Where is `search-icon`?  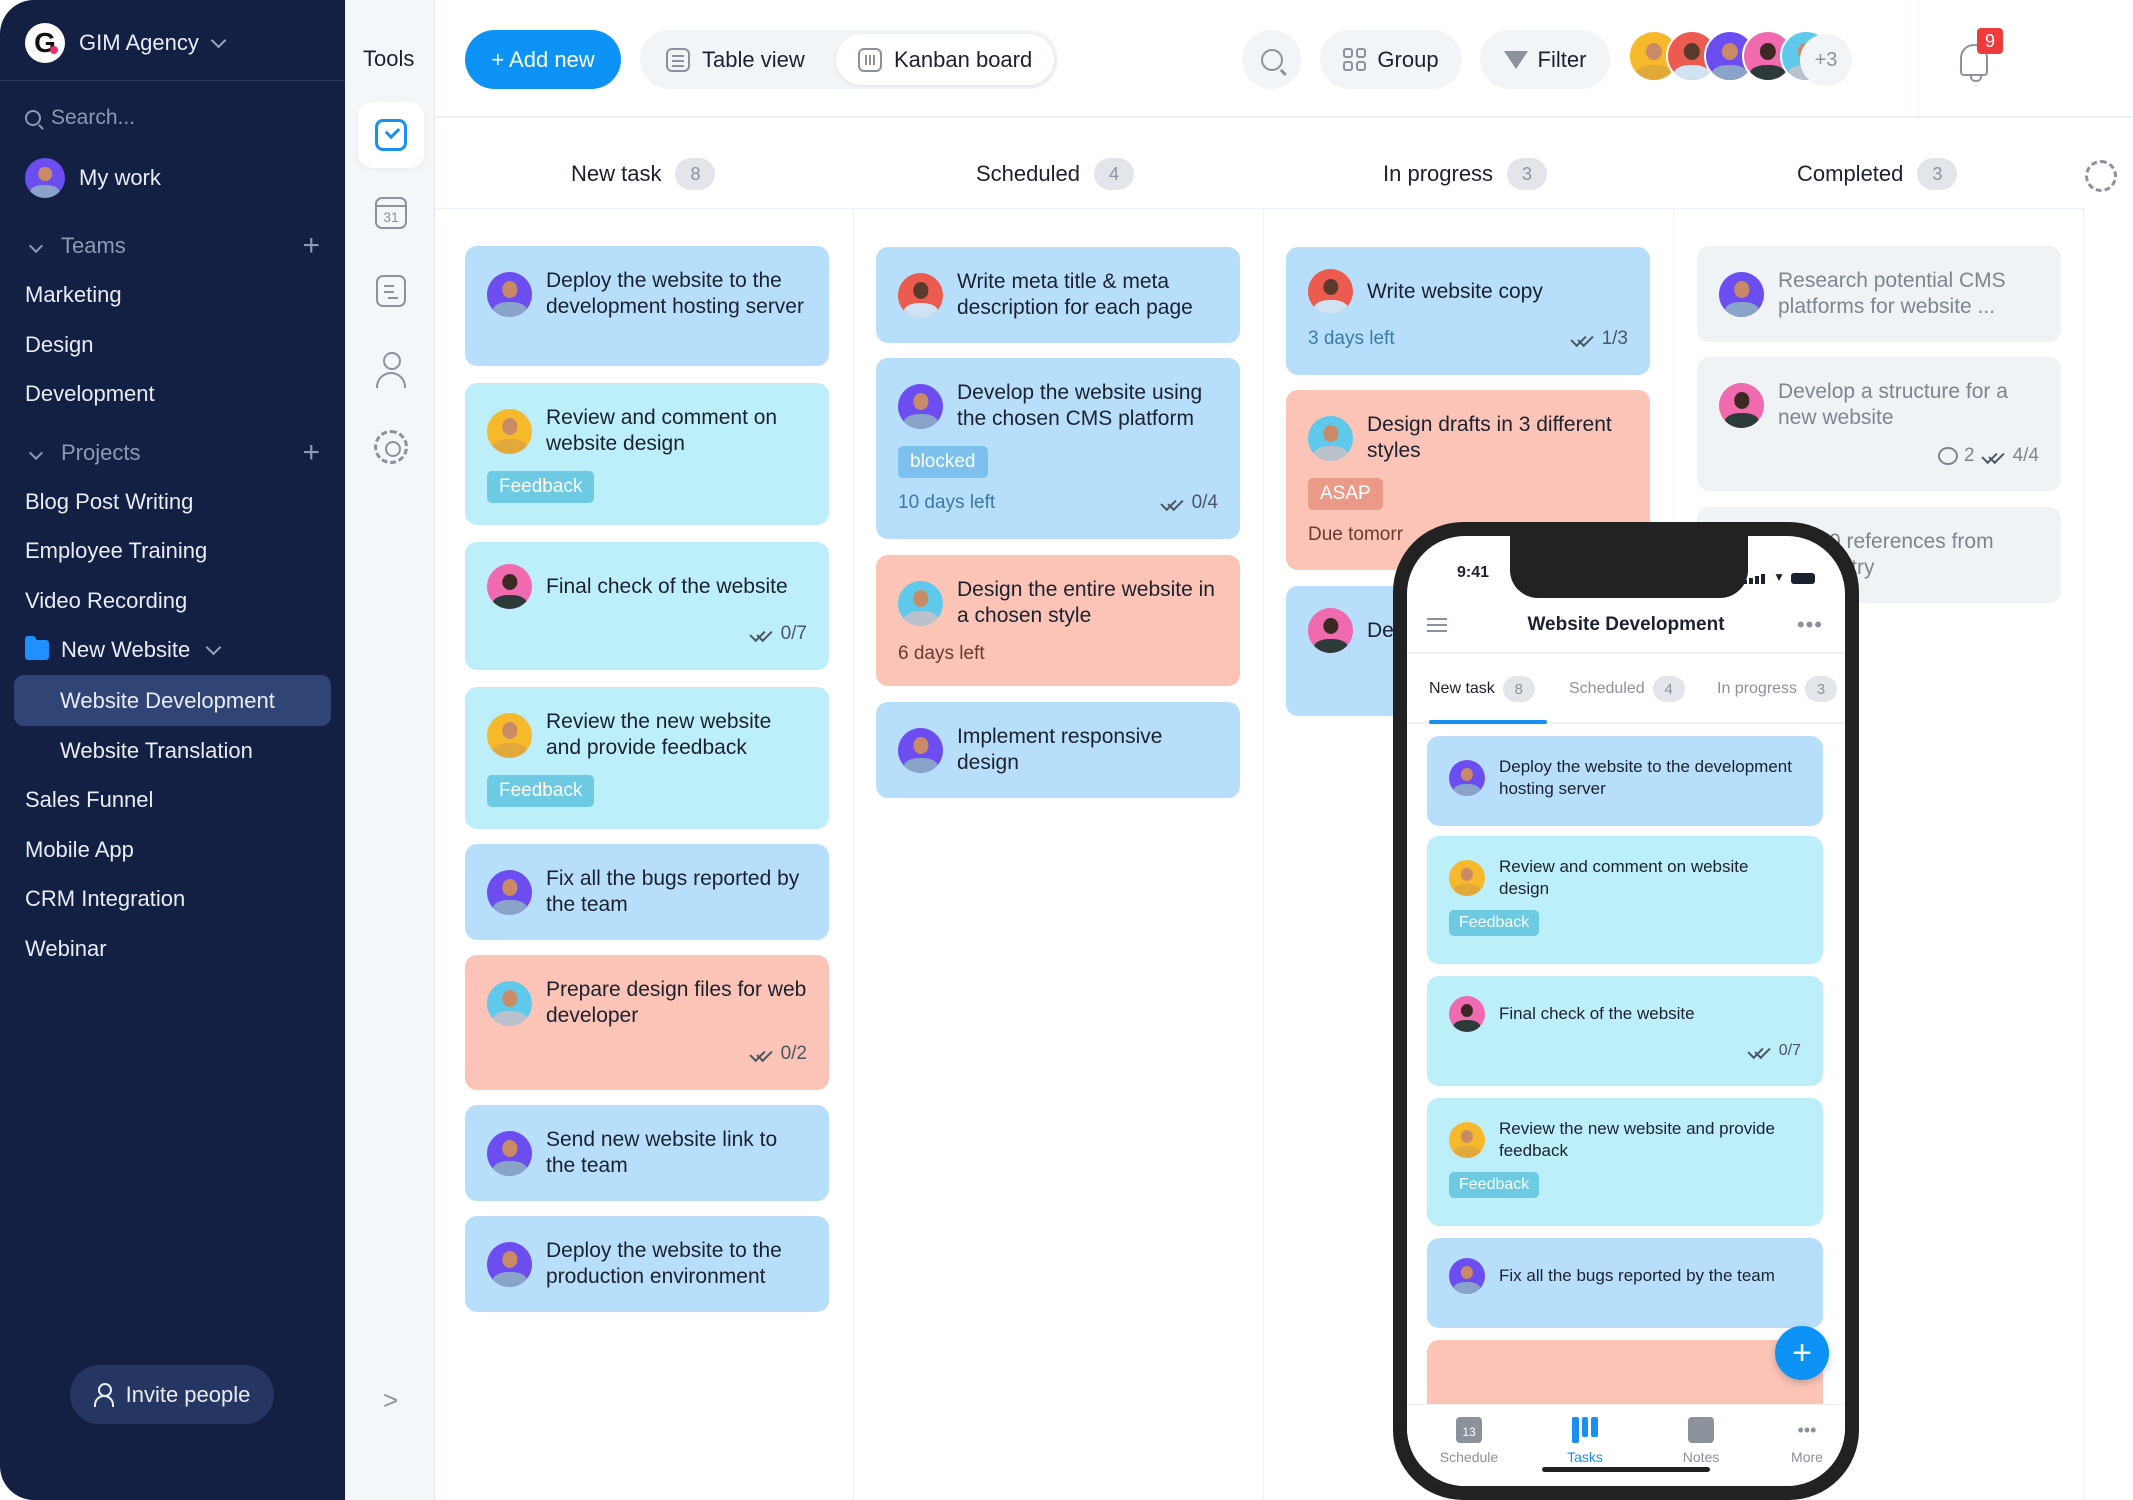
search-icon is located at coordinates (1271, 59).